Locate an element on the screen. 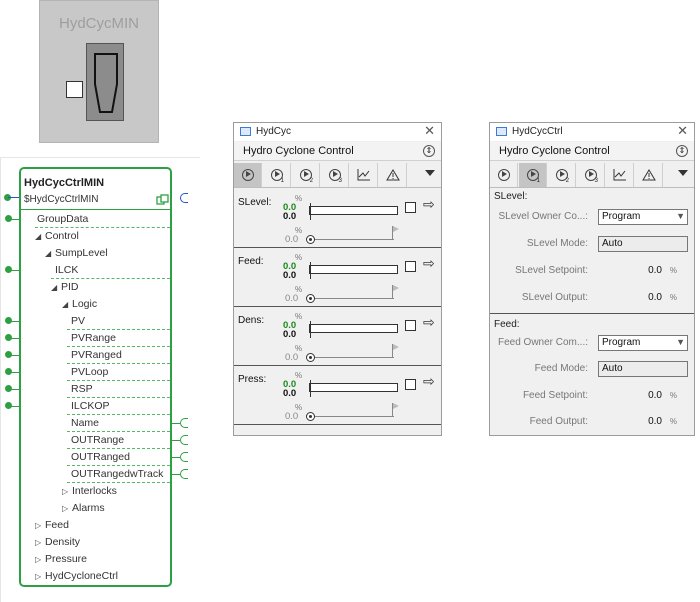  tree-item-density: ▷ Density is located at coordinates (95, 542).